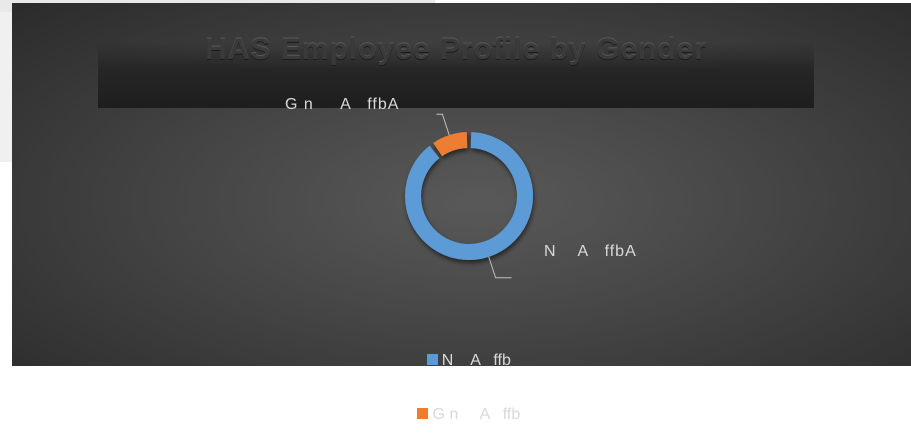 The image size is (911, 442). What do you see at coordinates (423, 414) in the screenshot?
I see `legend-swatch-female` at bounding box center [423, 414].